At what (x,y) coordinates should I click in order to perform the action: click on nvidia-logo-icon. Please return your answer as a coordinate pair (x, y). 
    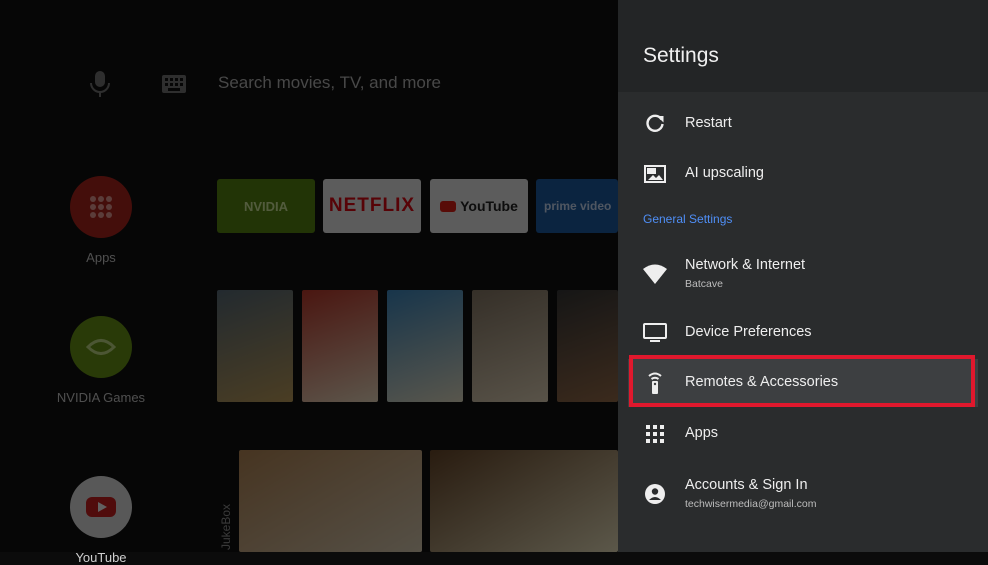
    Looking at the image, I should click on (101, 347).